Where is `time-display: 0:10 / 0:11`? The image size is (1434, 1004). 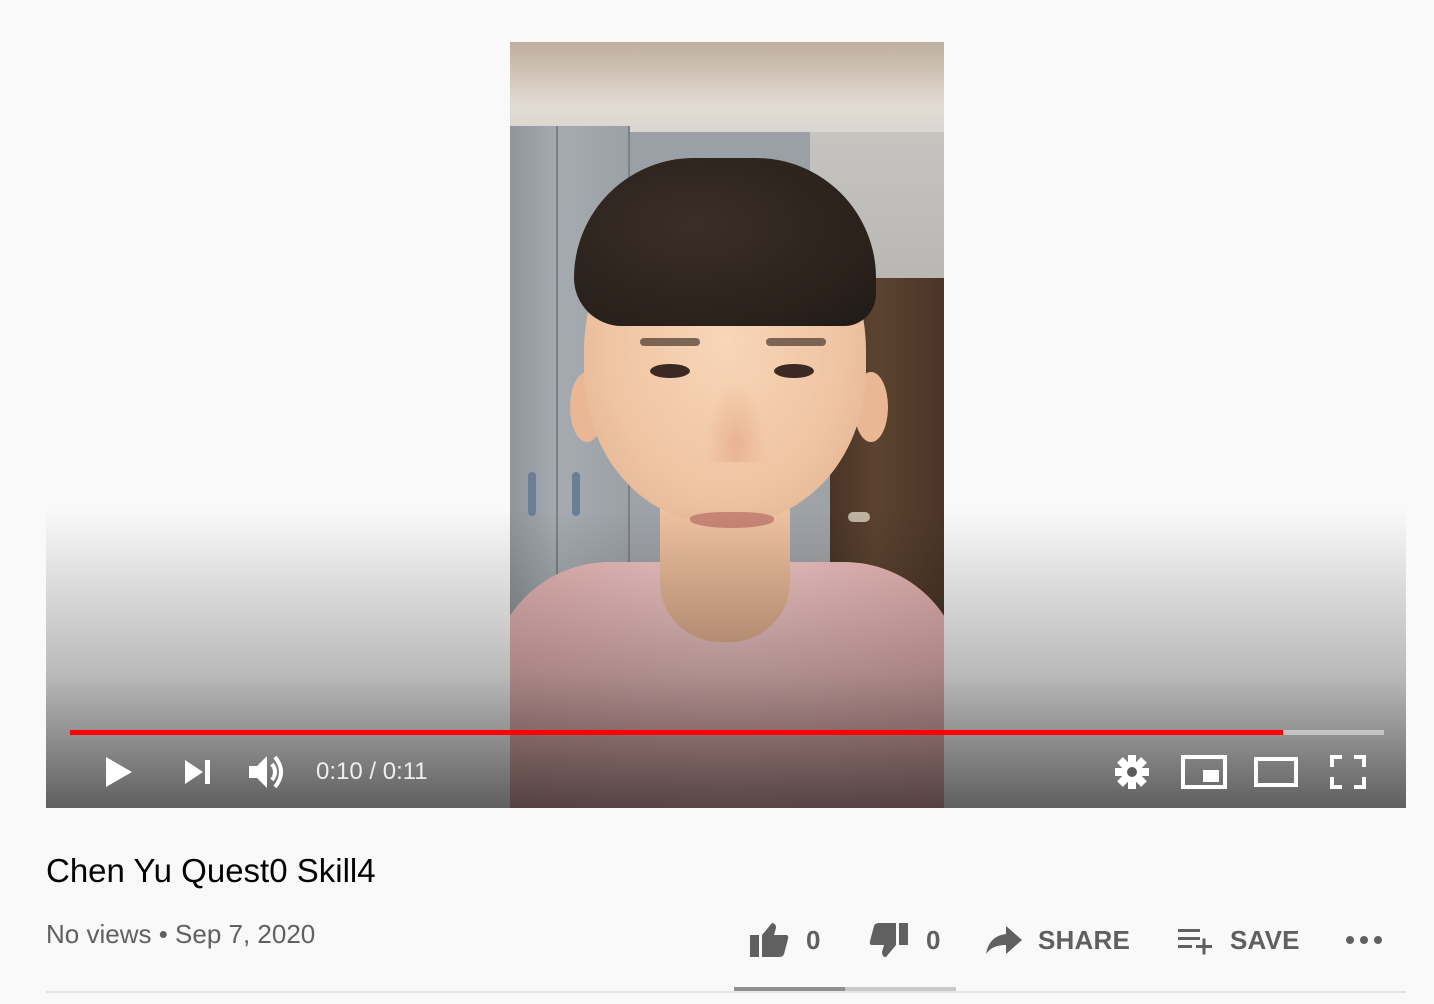 time-display: 0:10 / 0:11 is located at coordinates (372, 771).